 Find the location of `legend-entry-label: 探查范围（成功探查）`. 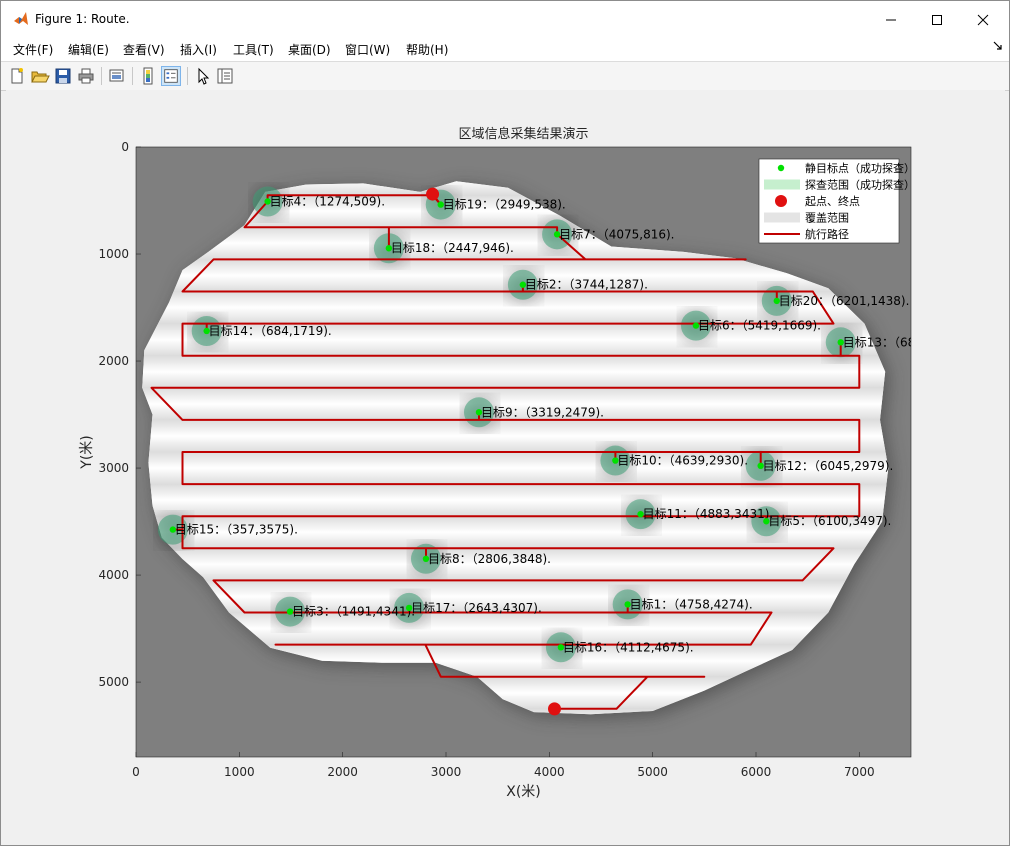

legend-entry-label: 探查范围（成功探查） is located at coordinates (860, 185).